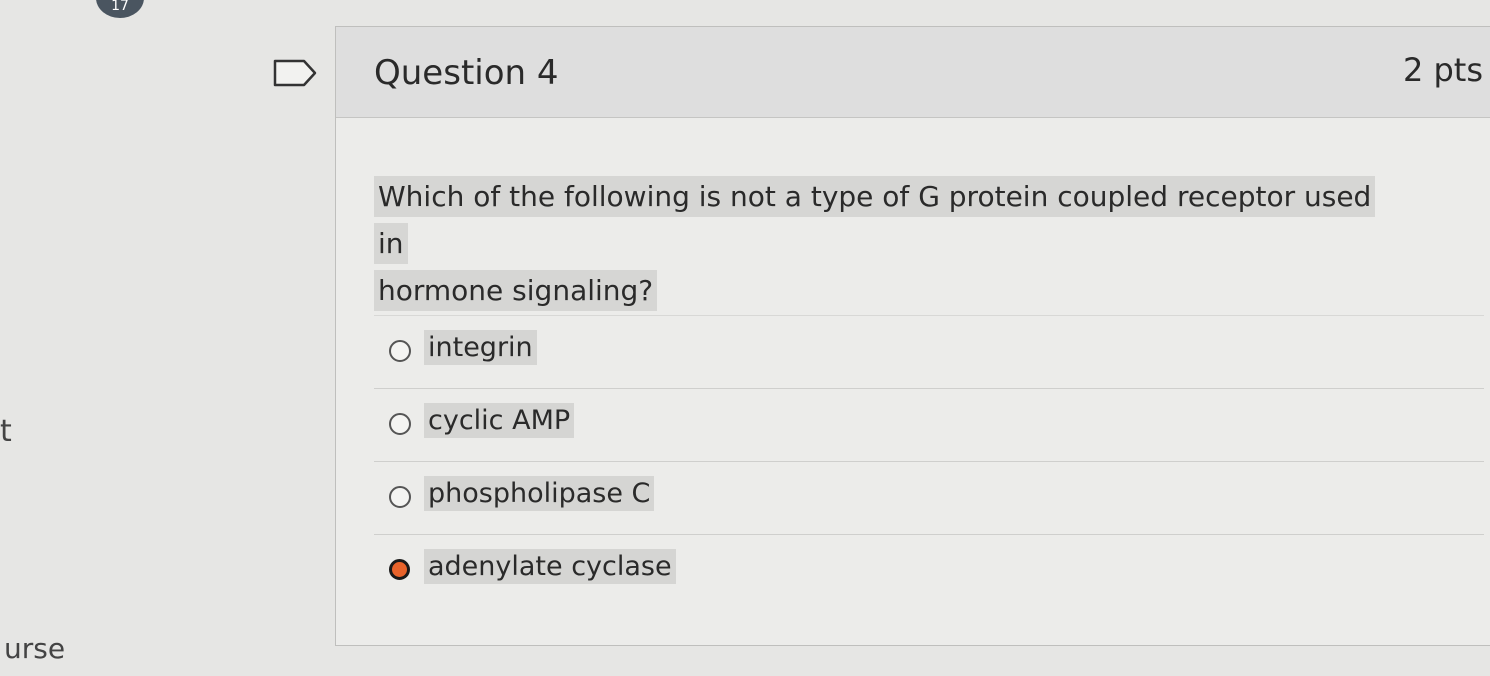 The image size is (1490, 676). What do you see at coordinates (913, 72) in the screenshot?
I see `question-header: Question 4 2 pts` at bounding box center [913, 72].